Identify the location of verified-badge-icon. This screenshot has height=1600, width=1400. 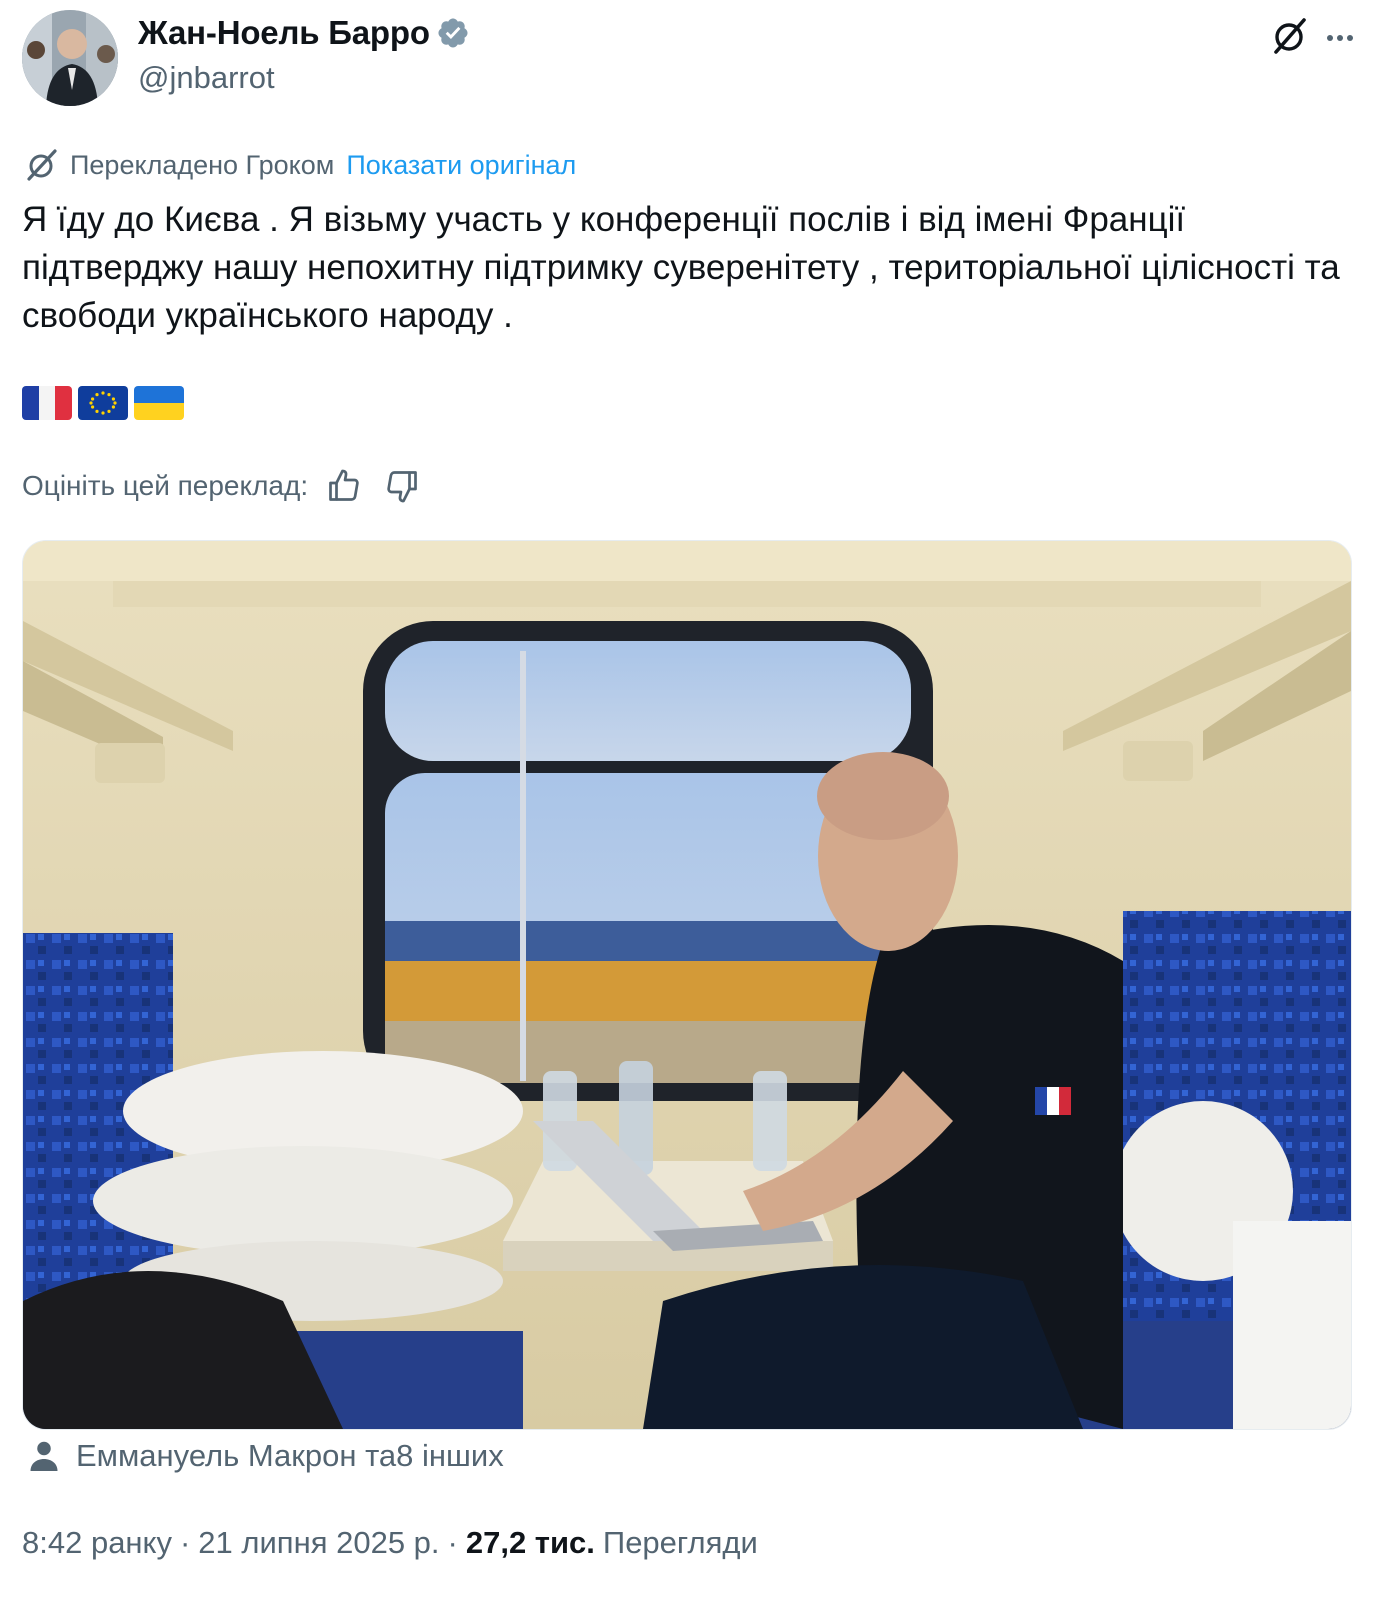
(453, 33).